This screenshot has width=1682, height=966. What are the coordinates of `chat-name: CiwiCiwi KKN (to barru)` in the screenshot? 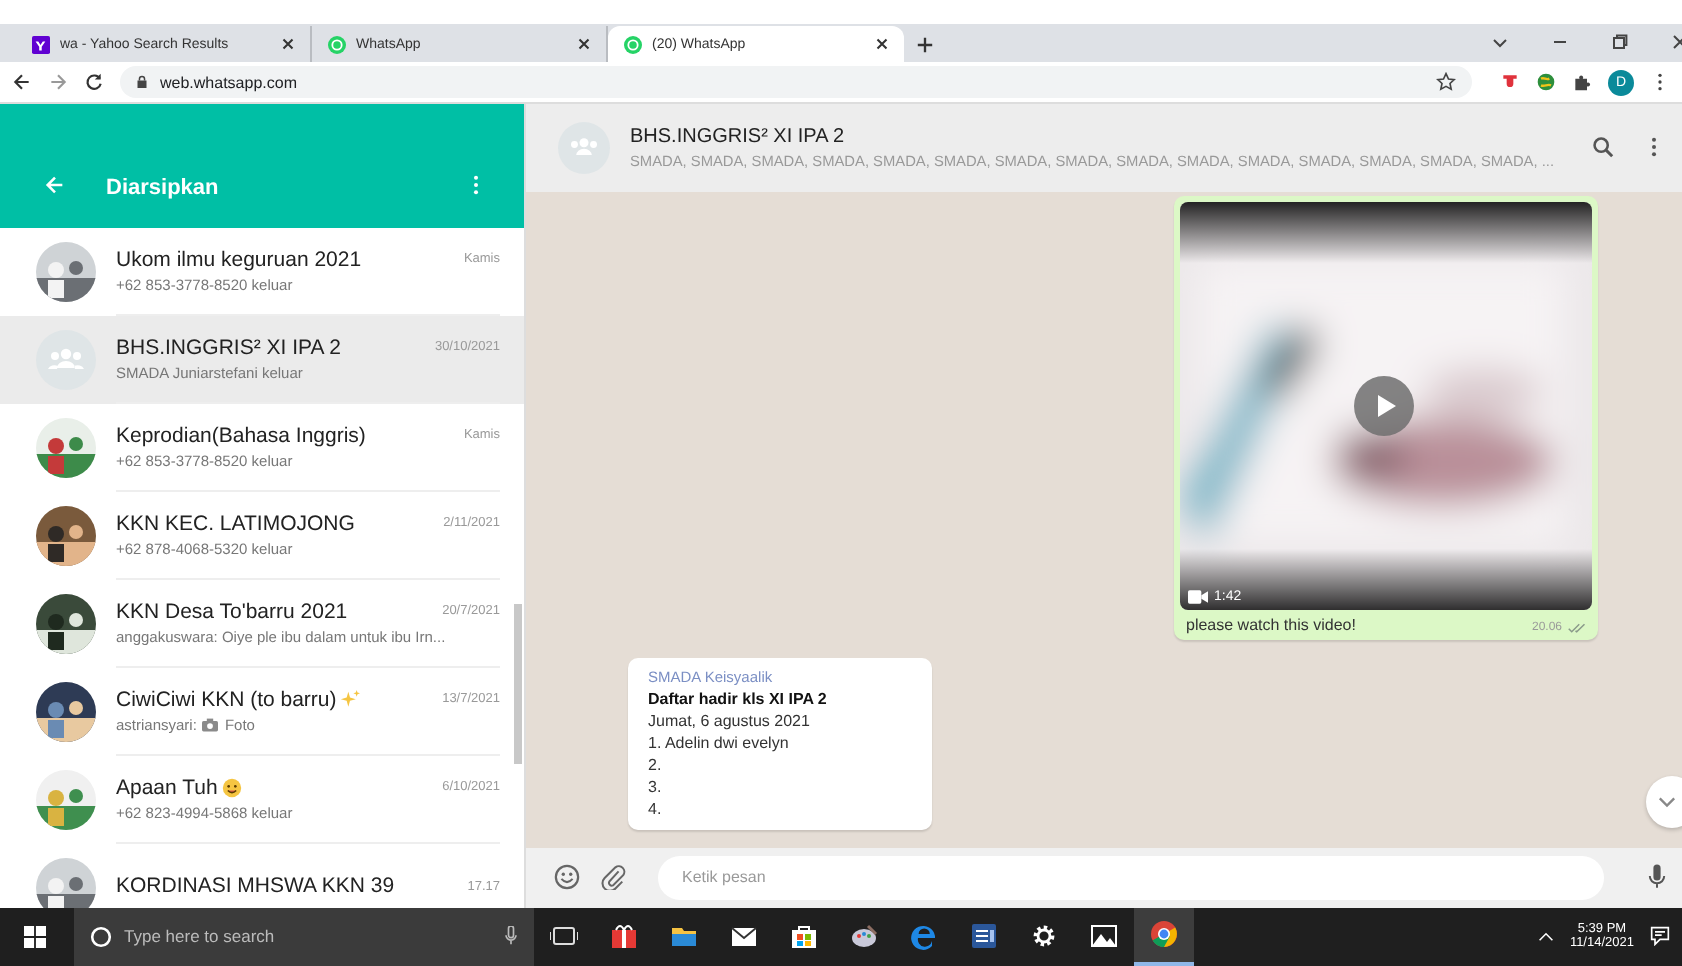 It's located at (226, 699).